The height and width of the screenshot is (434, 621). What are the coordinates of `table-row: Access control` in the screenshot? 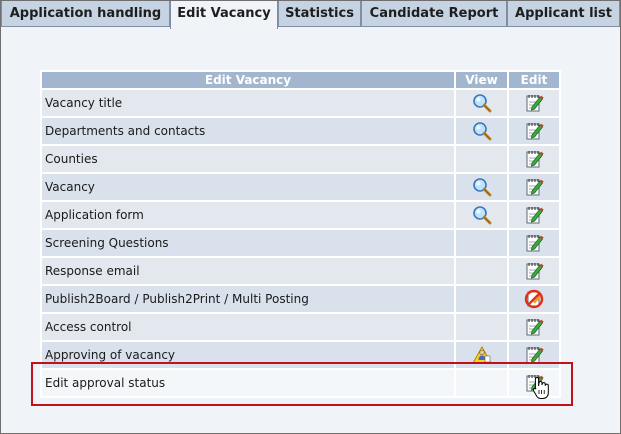 It's located at (300, 327).